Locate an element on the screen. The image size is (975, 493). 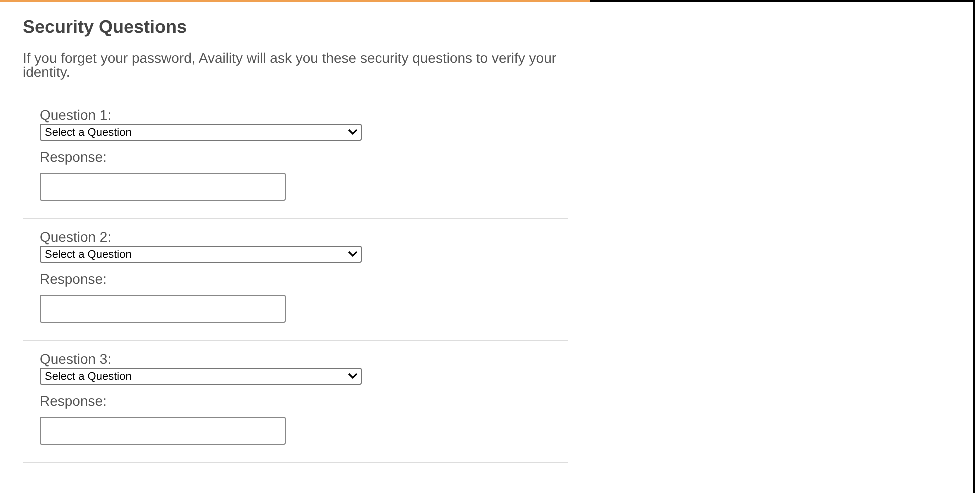
intro-text: If you forget your password, Availity will ask you these security questions to verify your identity. is located at coordinates (290, 65).